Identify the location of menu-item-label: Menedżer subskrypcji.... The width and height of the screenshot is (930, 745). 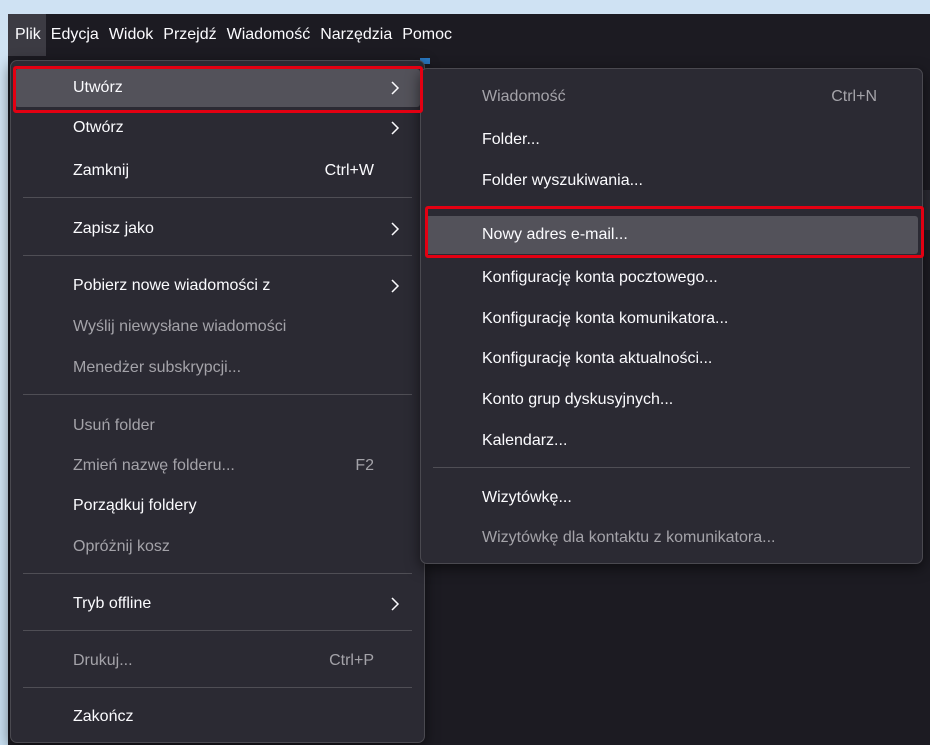
(157, 367).